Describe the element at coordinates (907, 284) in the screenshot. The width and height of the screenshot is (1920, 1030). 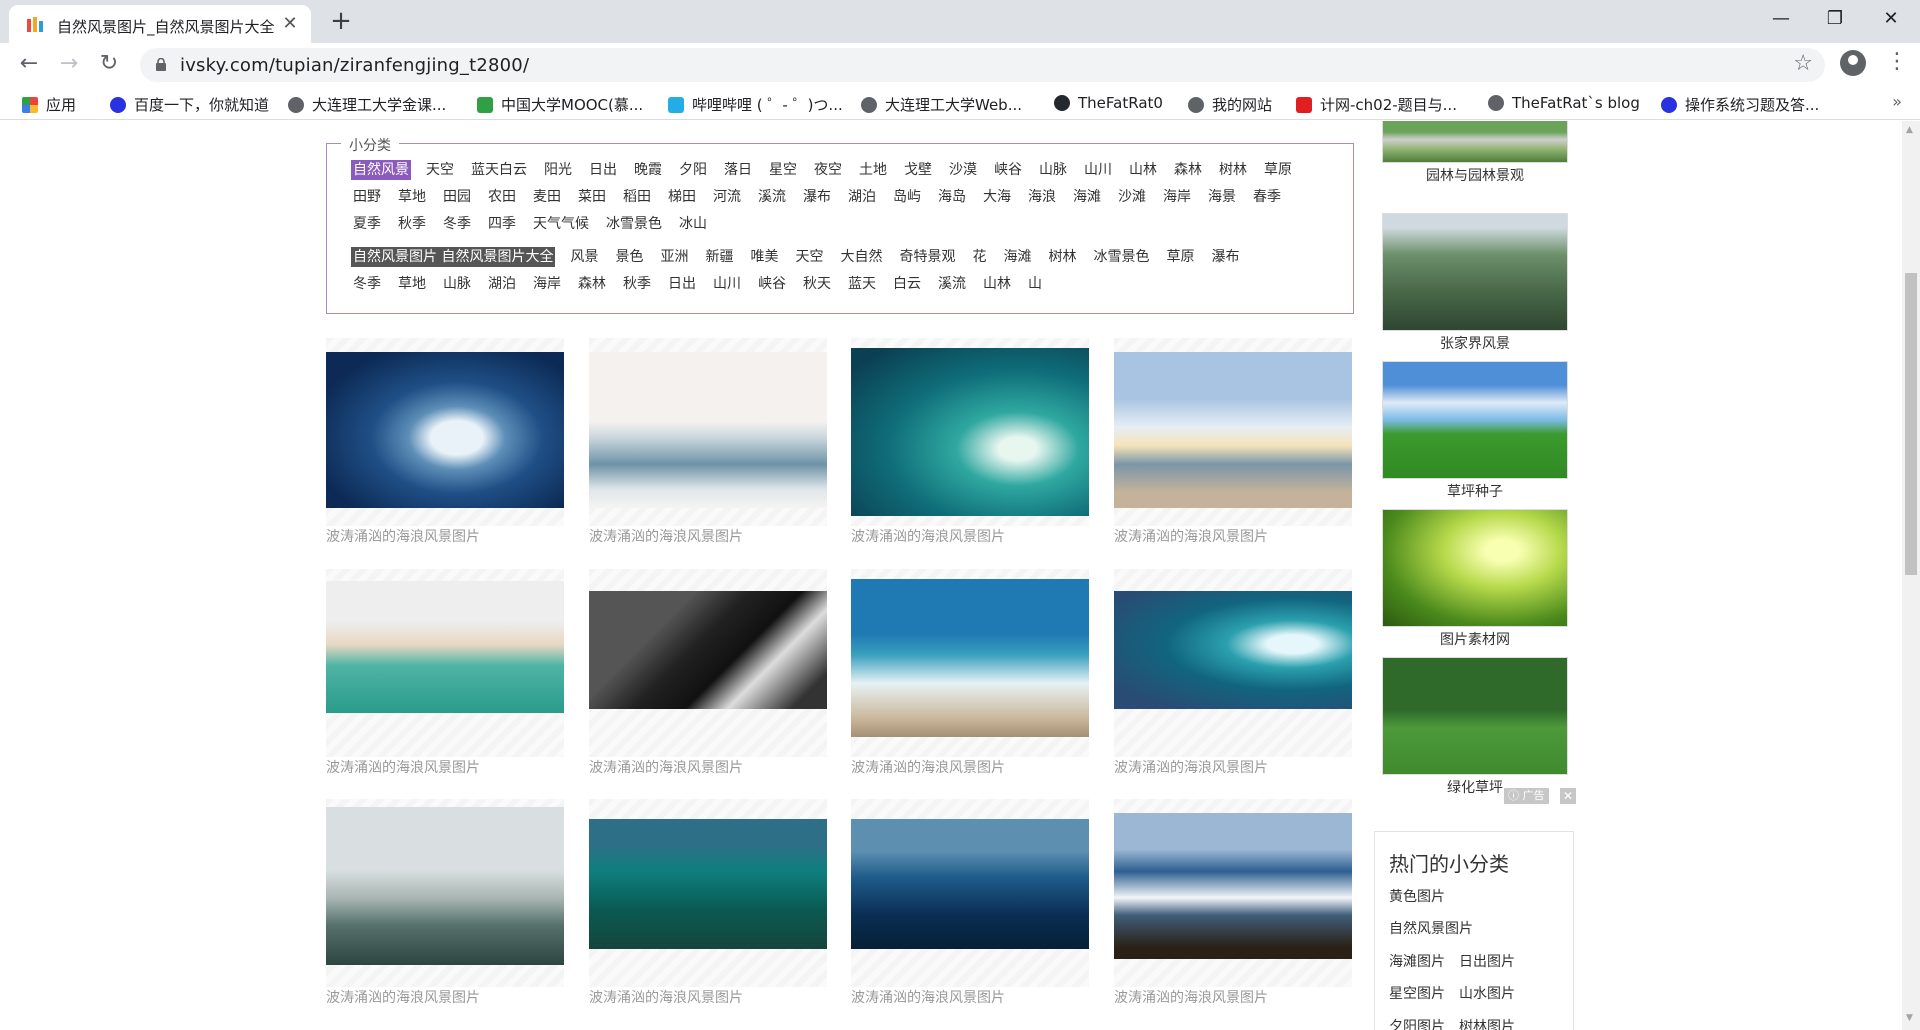
I see `category-link: 白云` at that location.